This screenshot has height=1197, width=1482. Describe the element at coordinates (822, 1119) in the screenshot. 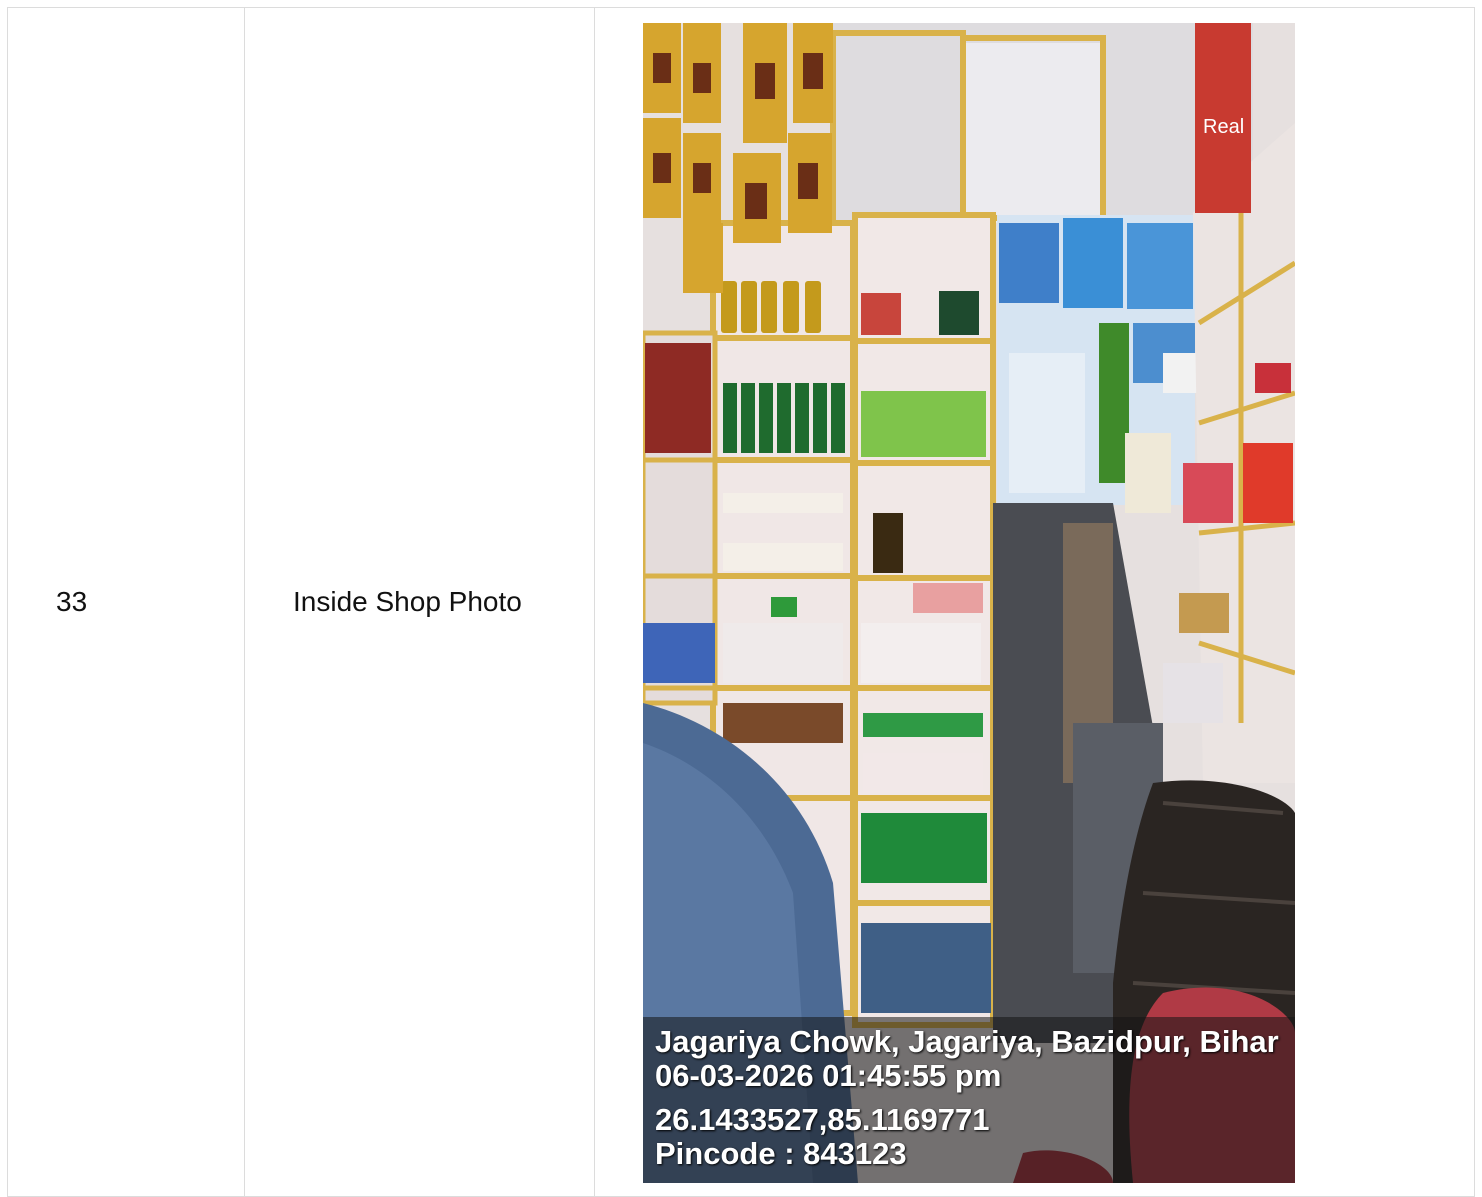

I see `geotag-coordinates: 26.1433527,85.1169771` at that location.